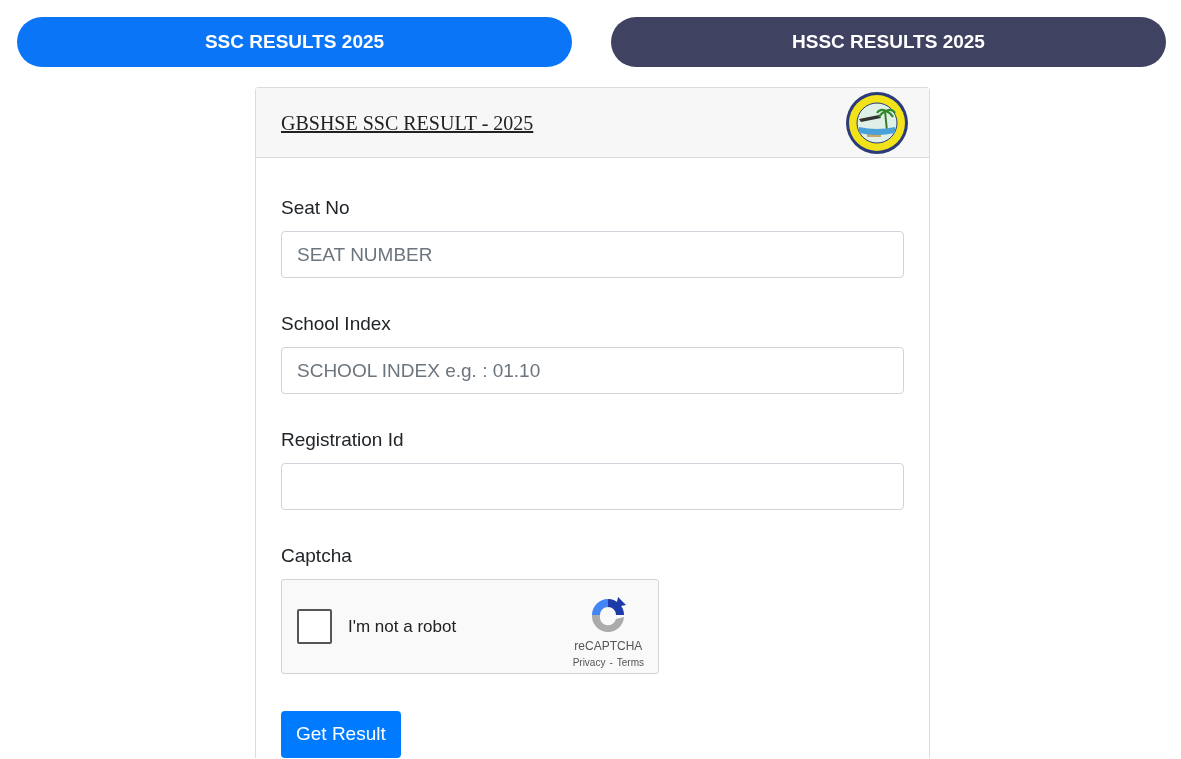 The height and width of the screenshot is (759, 1181). Describe the element at coordinates (341, 734) in the screenshot. I see `get-result-button: Get Result` at that location.